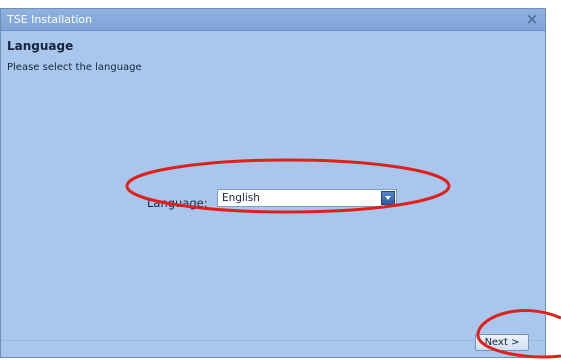  What do you see at coordinates (273, 20) in the screenshot?
I see `title-bar: TSE Installation ×` at bounding box center [273, 20].